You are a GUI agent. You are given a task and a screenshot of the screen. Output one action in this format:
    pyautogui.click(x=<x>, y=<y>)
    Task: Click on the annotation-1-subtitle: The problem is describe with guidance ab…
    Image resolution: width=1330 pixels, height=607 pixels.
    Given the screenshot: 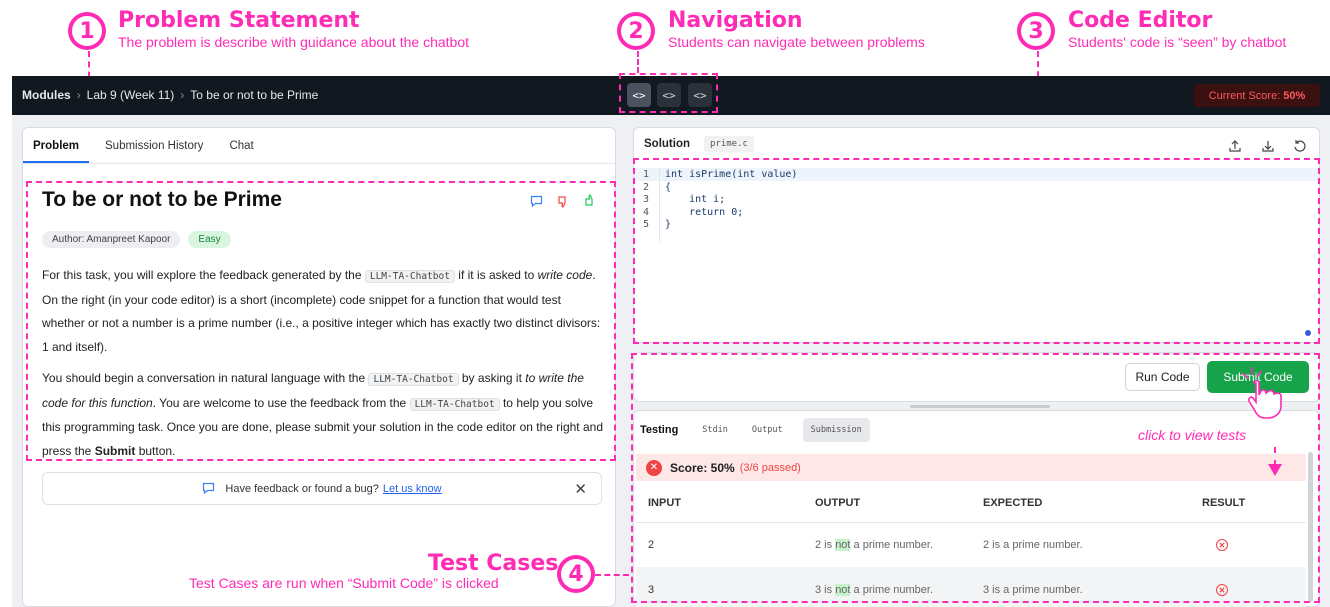 What is the action you would take?
    pyautogui.click(x=293, y=42)
    